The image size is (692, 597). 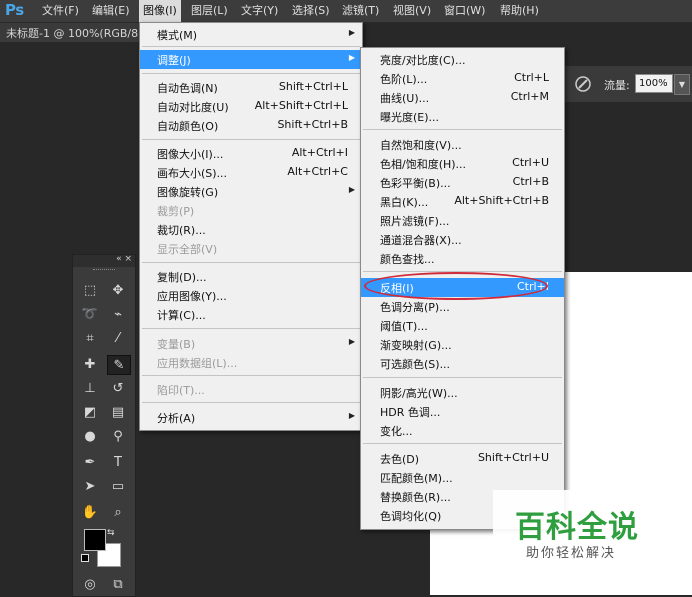 I want to click on menu-item-image-rotation: 图像旋转(G) ▶, so click(x=251, y=191).